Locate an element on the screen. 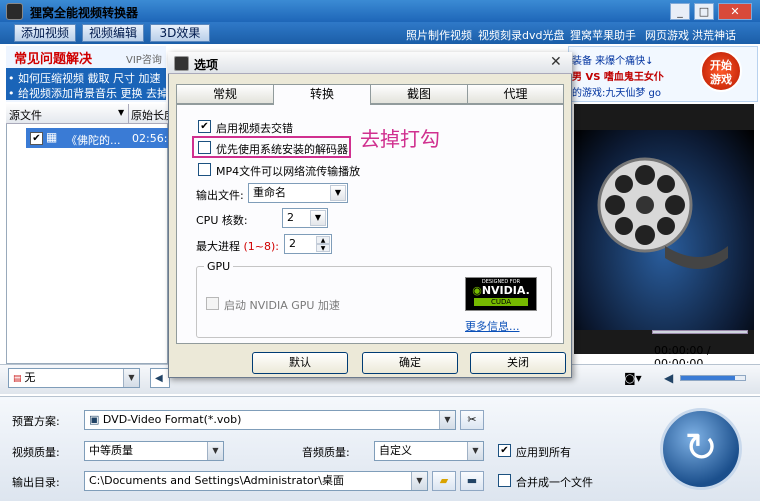 The image size is (760, 501). subtitle-value: 无 is located at coordinates (30, 377).